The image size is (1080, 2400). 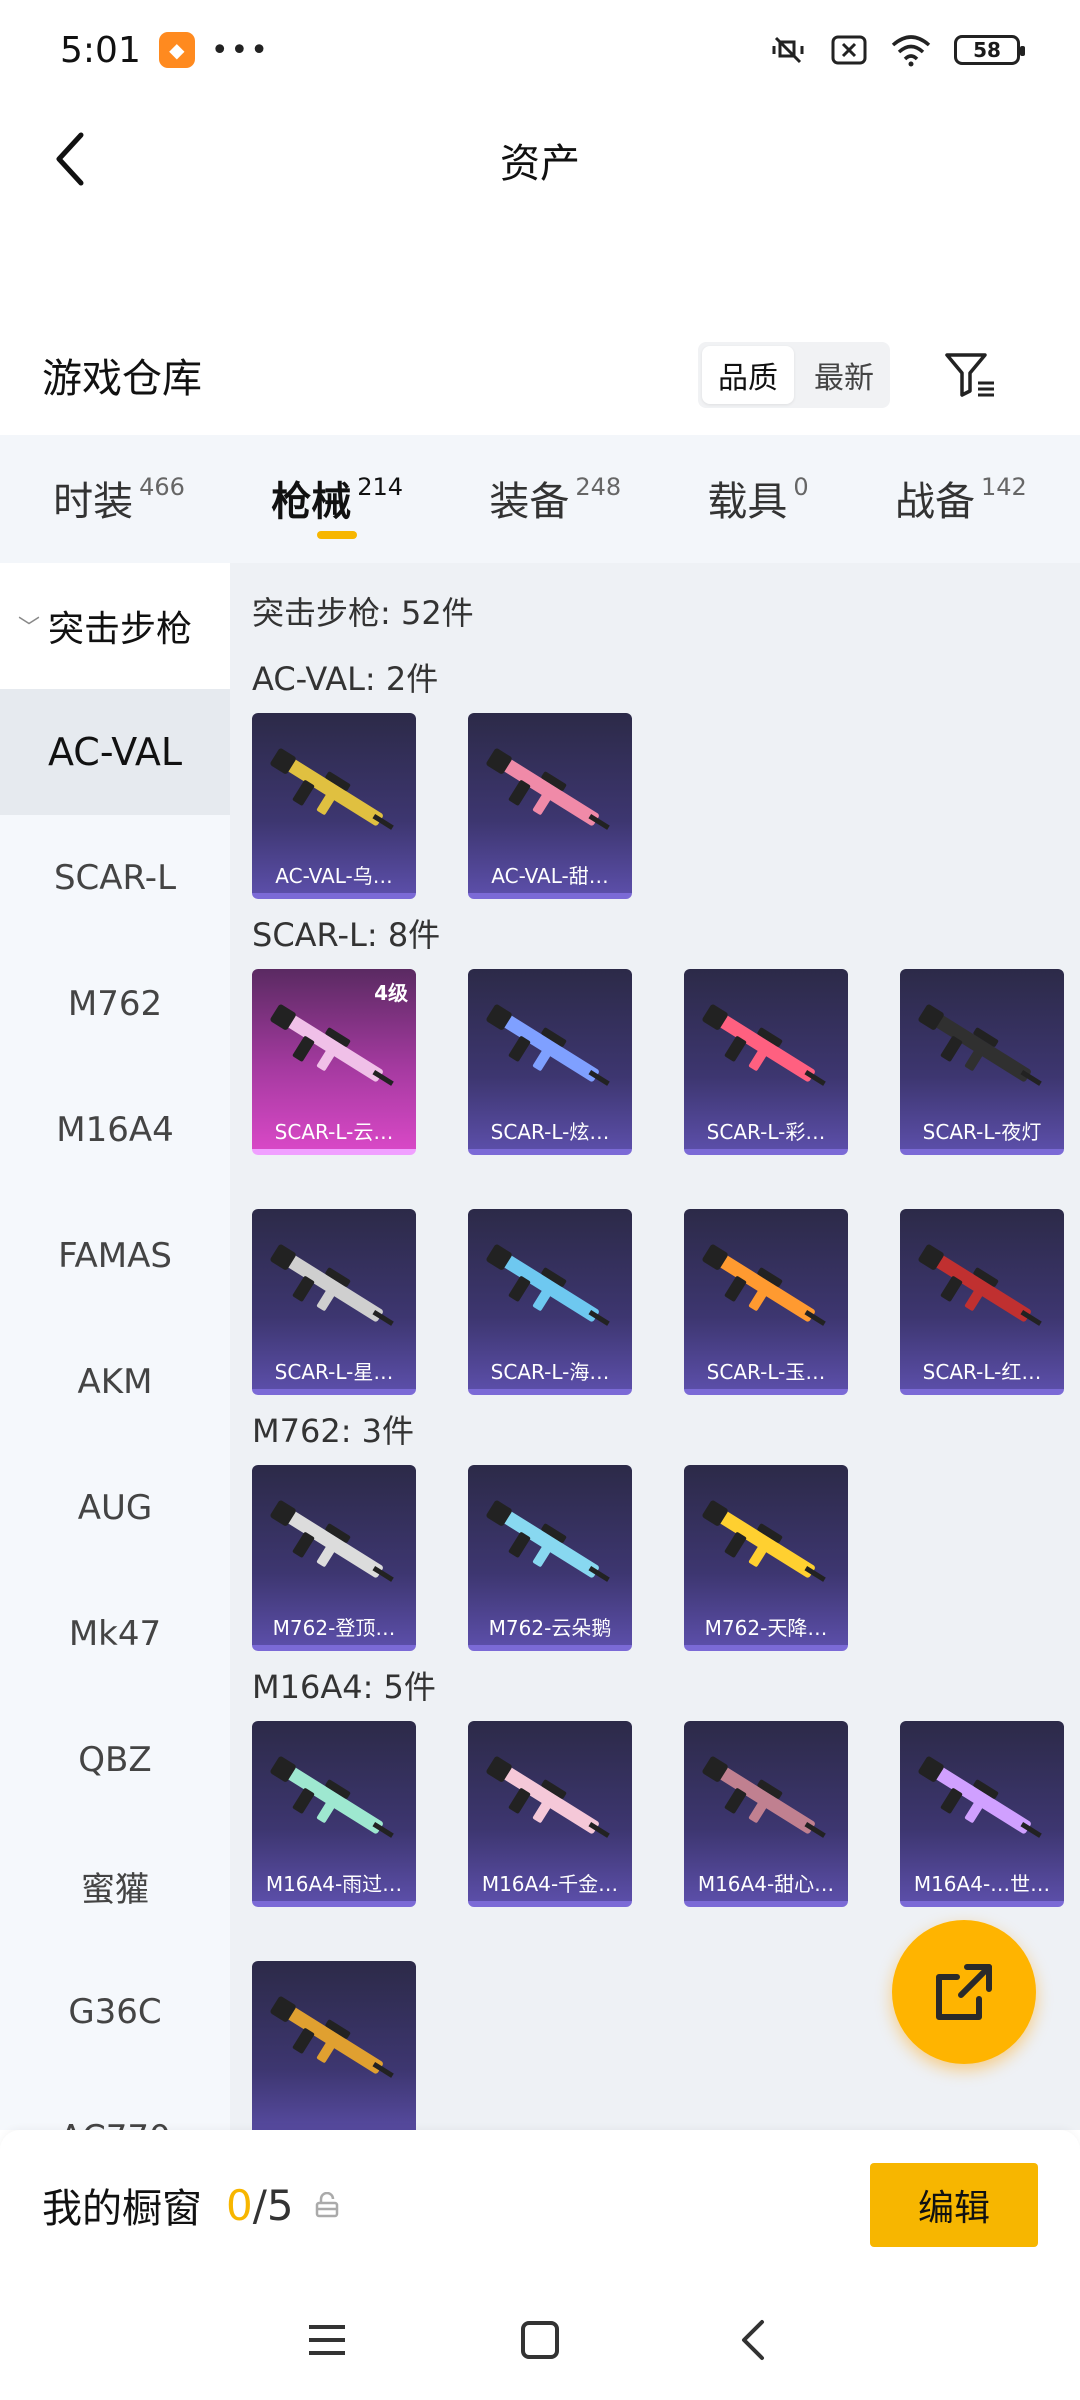 What do you see at coordinates (115, 1760) in the screenshot?
I see `sidebar-item-qbz: QBZ` at bounding box center [115, 1760].